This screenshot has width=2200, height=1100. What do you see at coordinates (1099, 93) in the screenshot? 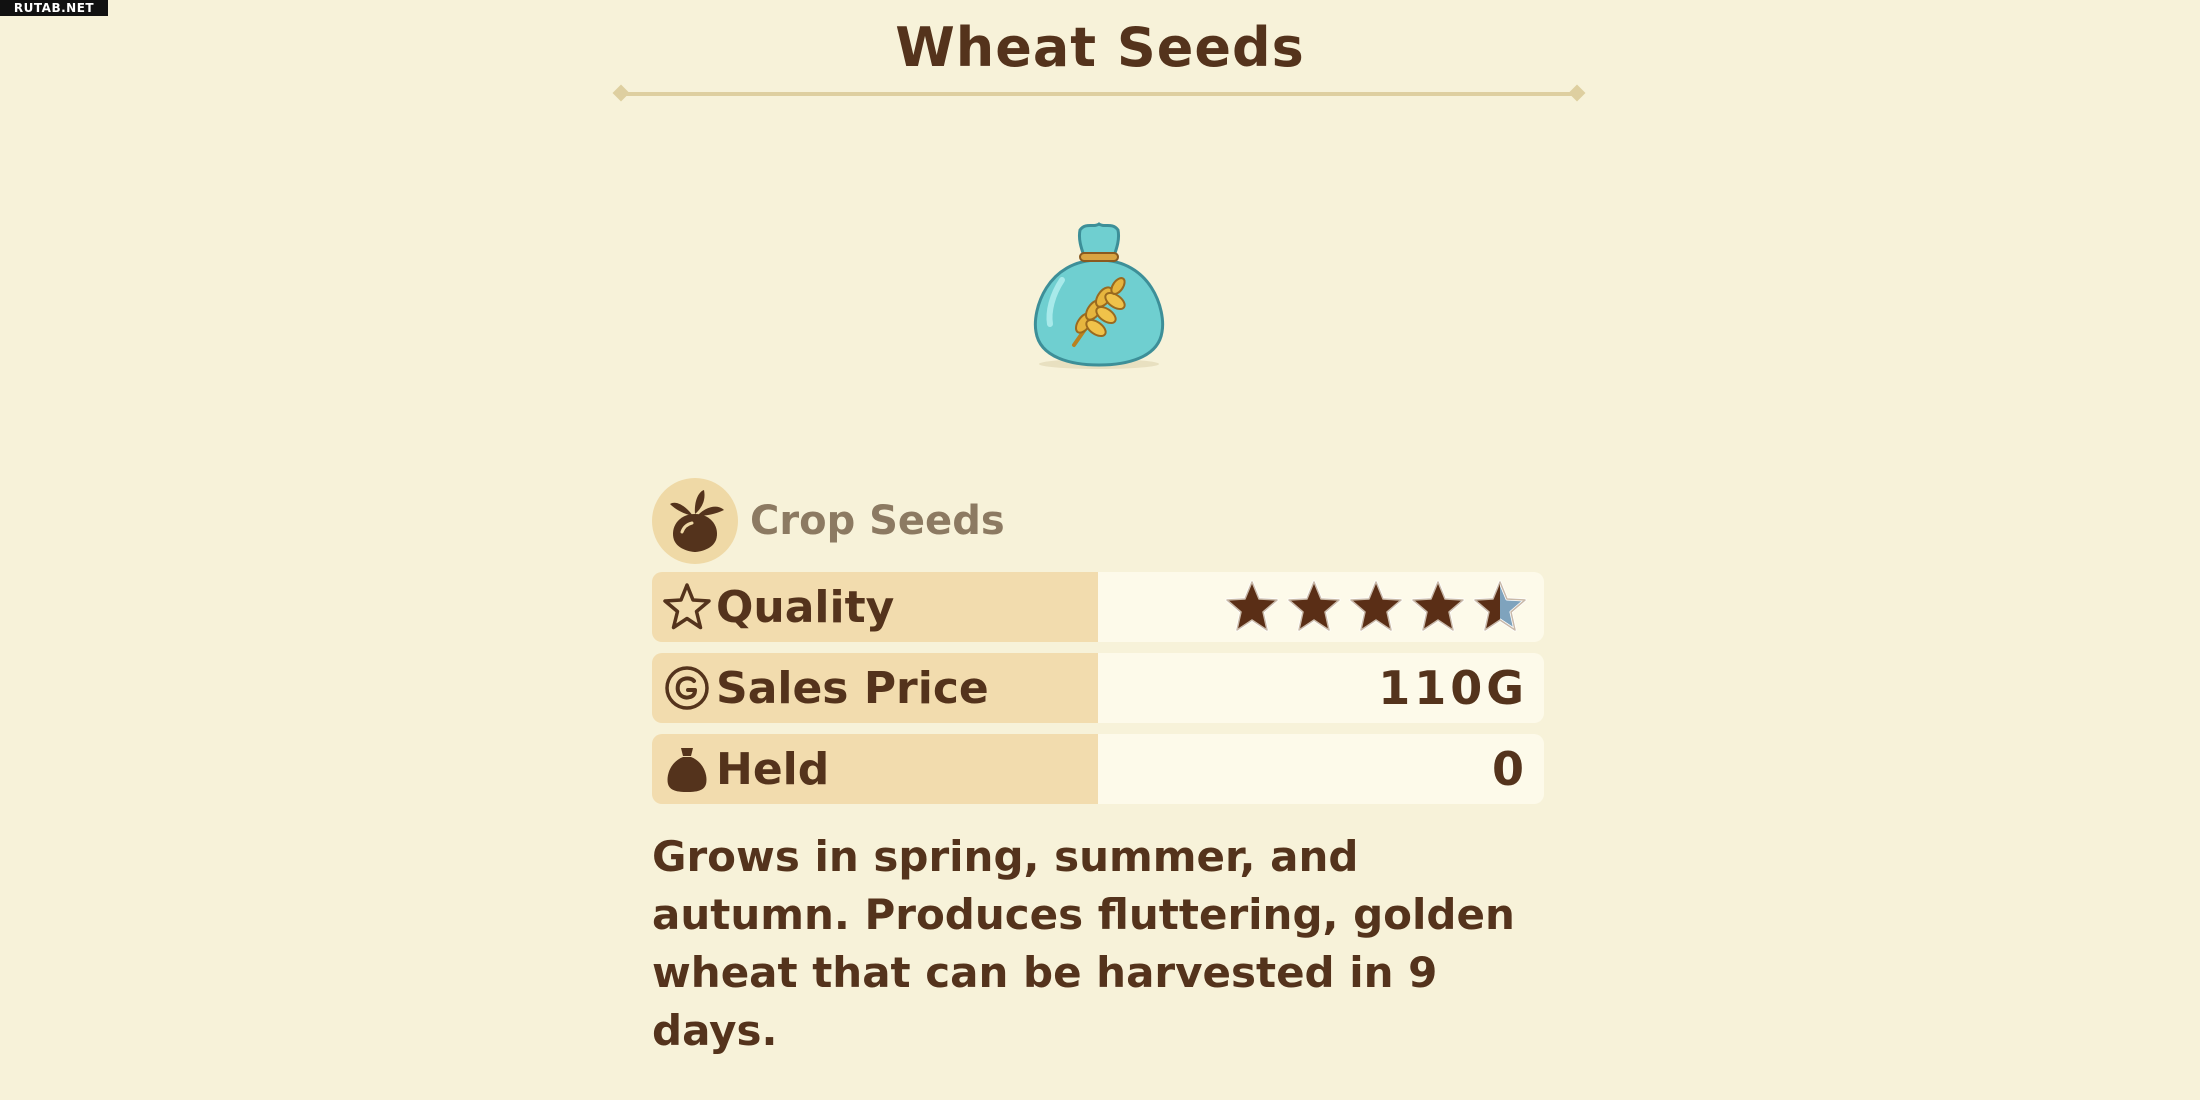
I see `title-divider` at bounding box center [1099, 93].